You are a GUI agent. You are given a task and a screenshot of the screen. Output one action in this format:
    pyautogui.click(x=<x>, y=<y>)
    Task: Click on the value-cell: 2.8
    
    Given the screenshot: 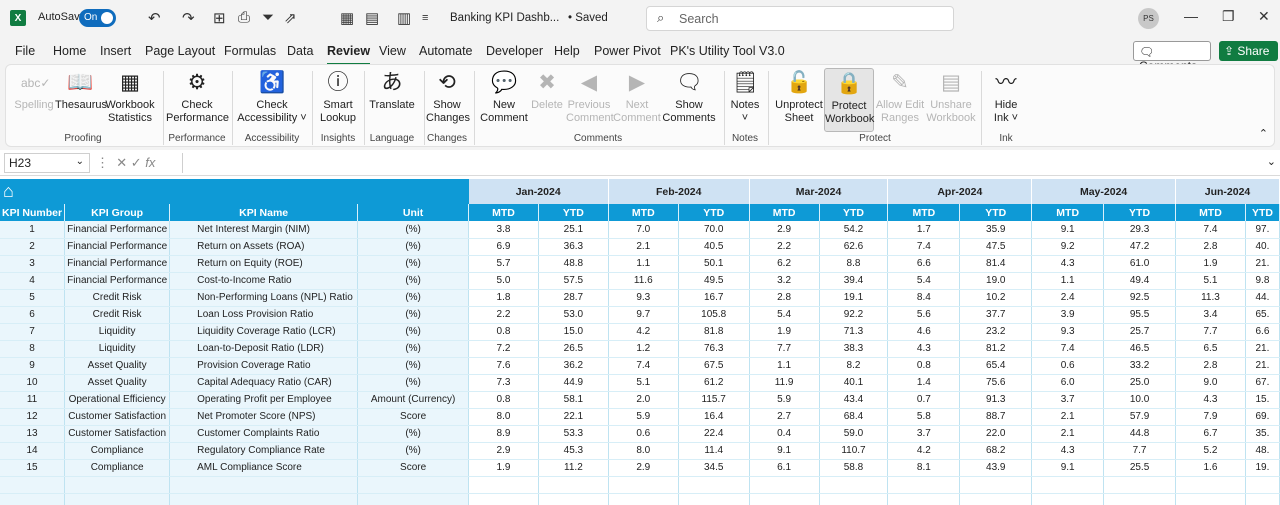 What is the action you would take?
    pyautogui.click(x=1210, y=366)
    